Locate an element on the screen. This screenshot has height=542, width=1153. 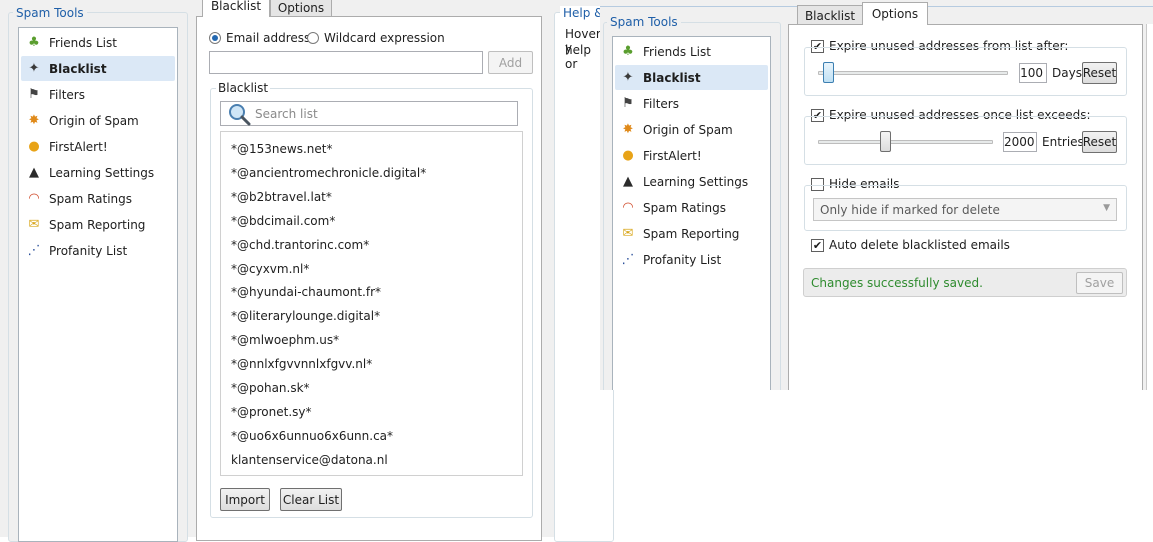
firstalert-icon: ● is located at coordinates (628, 155).